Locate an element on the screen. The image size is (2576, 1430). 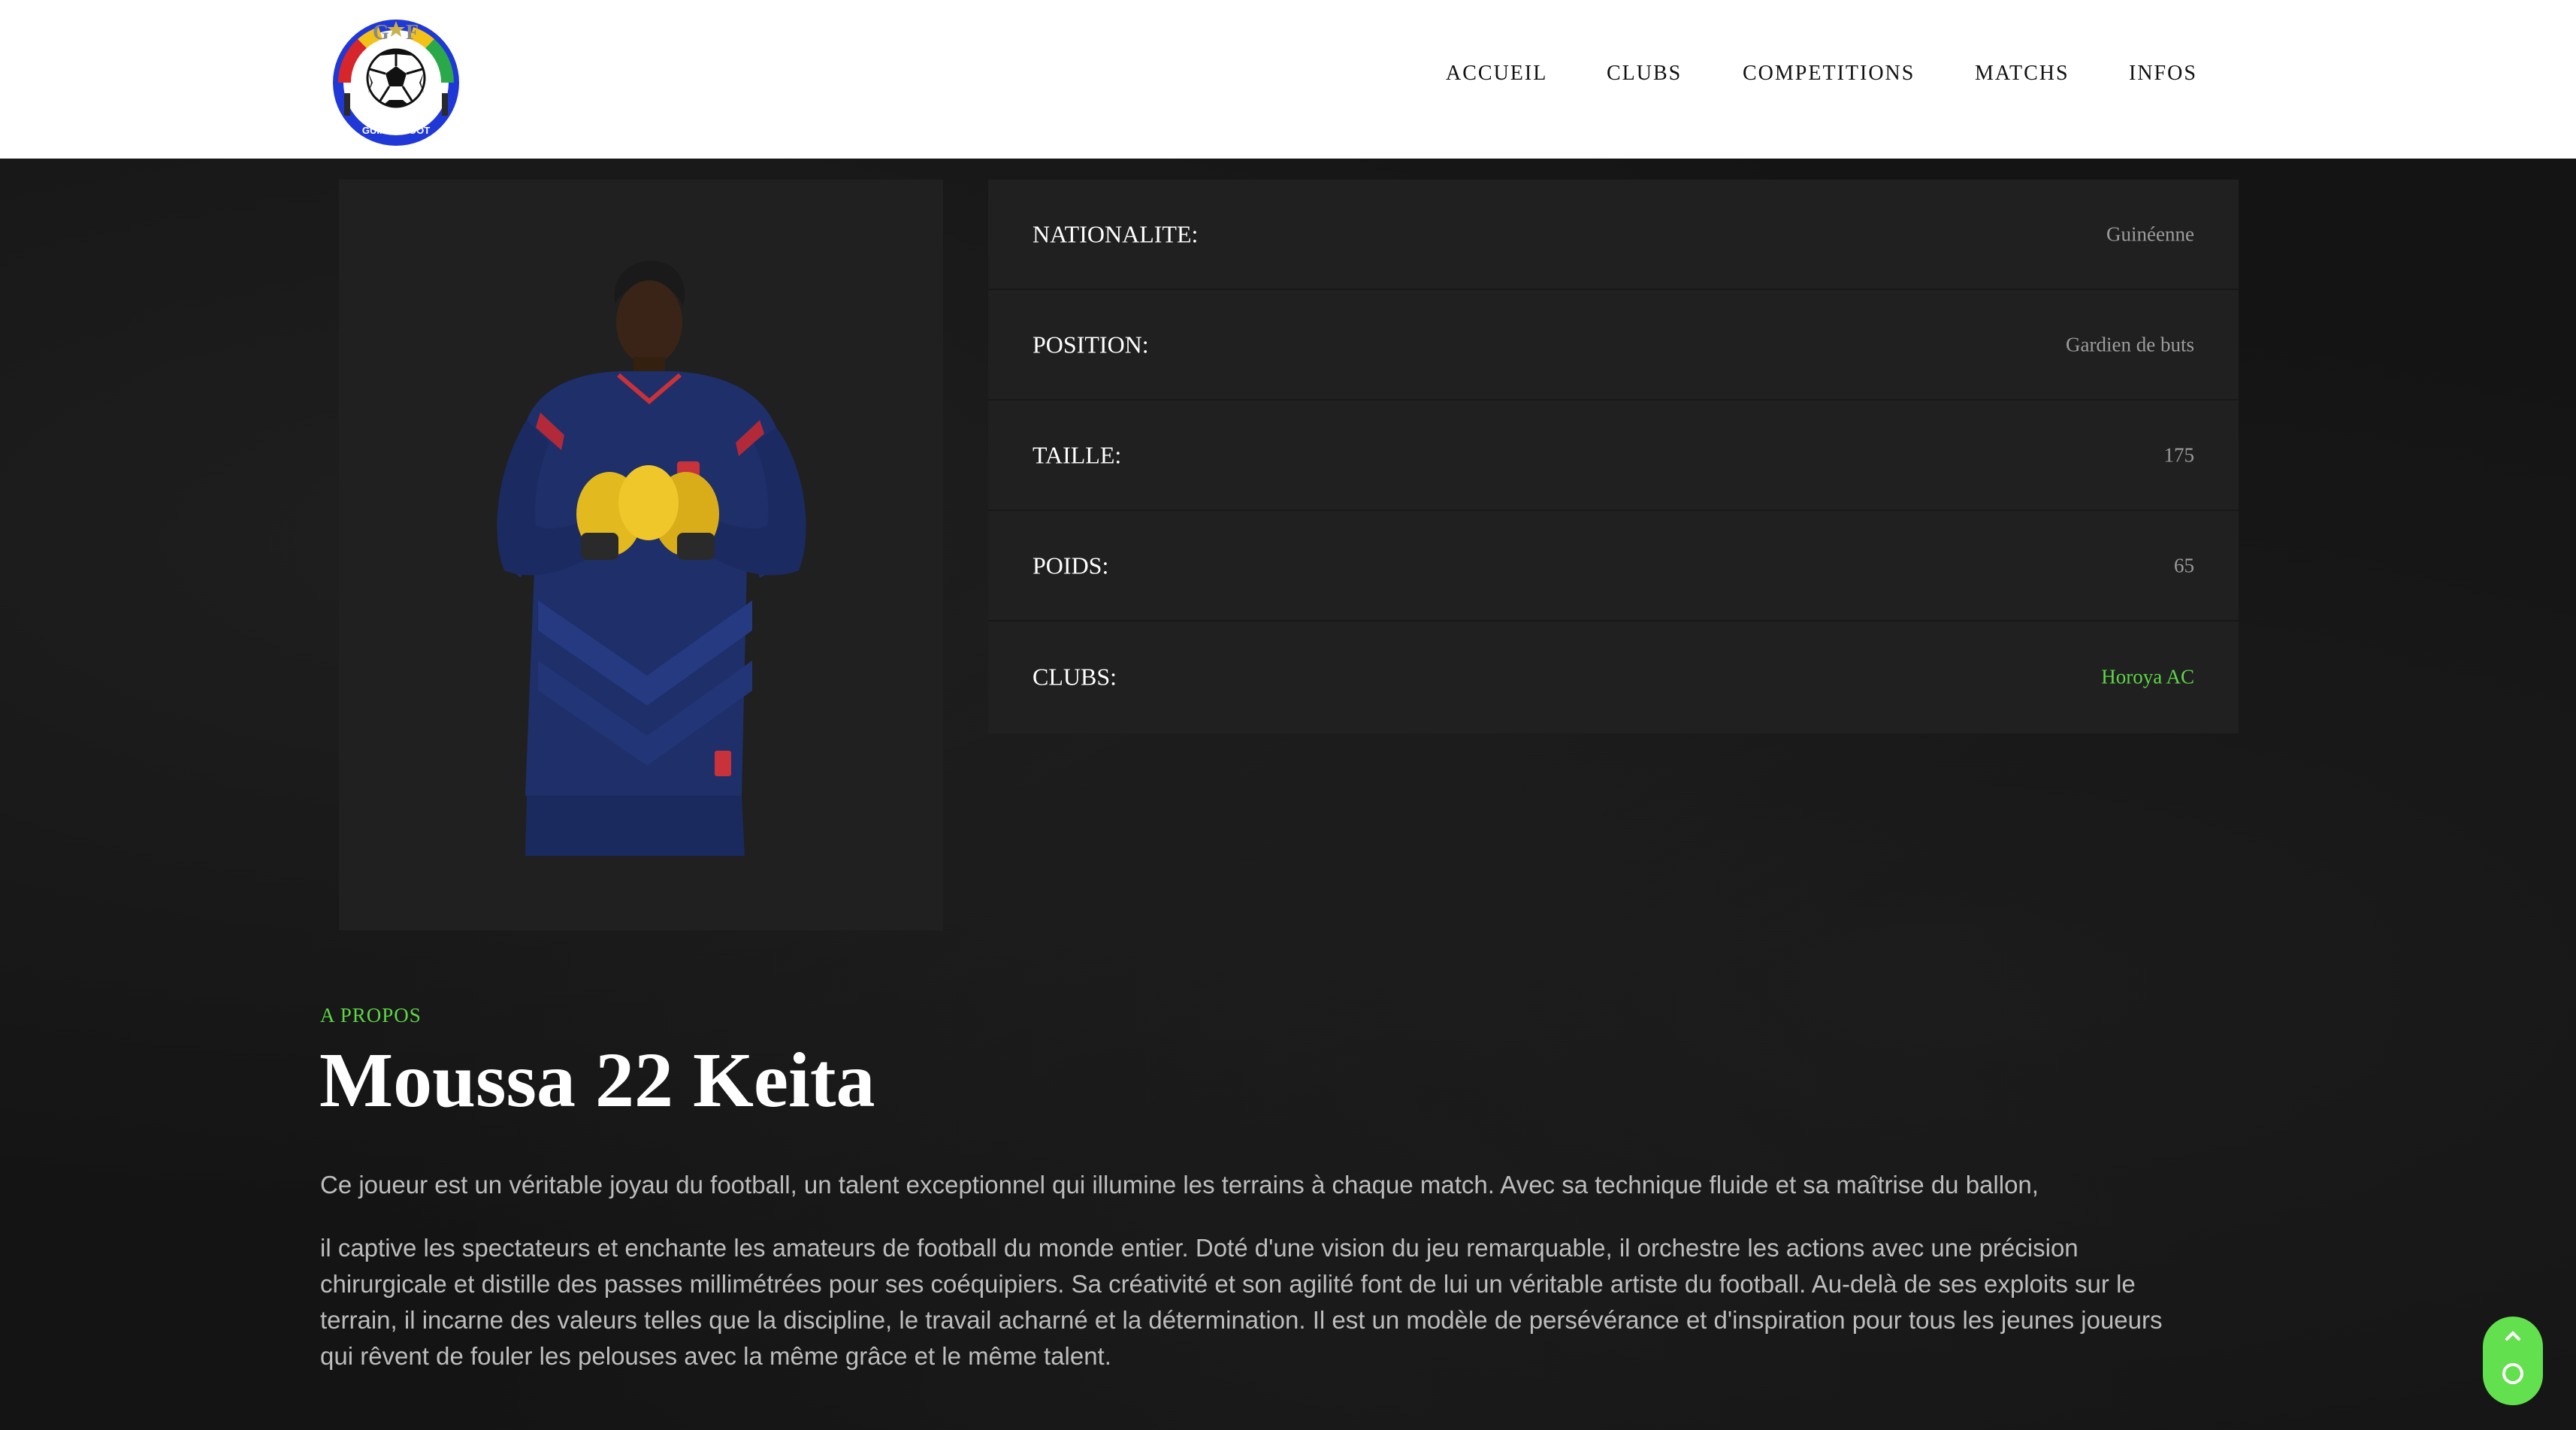
nav-infos: INFOS is located at coordinates (2163, 74).